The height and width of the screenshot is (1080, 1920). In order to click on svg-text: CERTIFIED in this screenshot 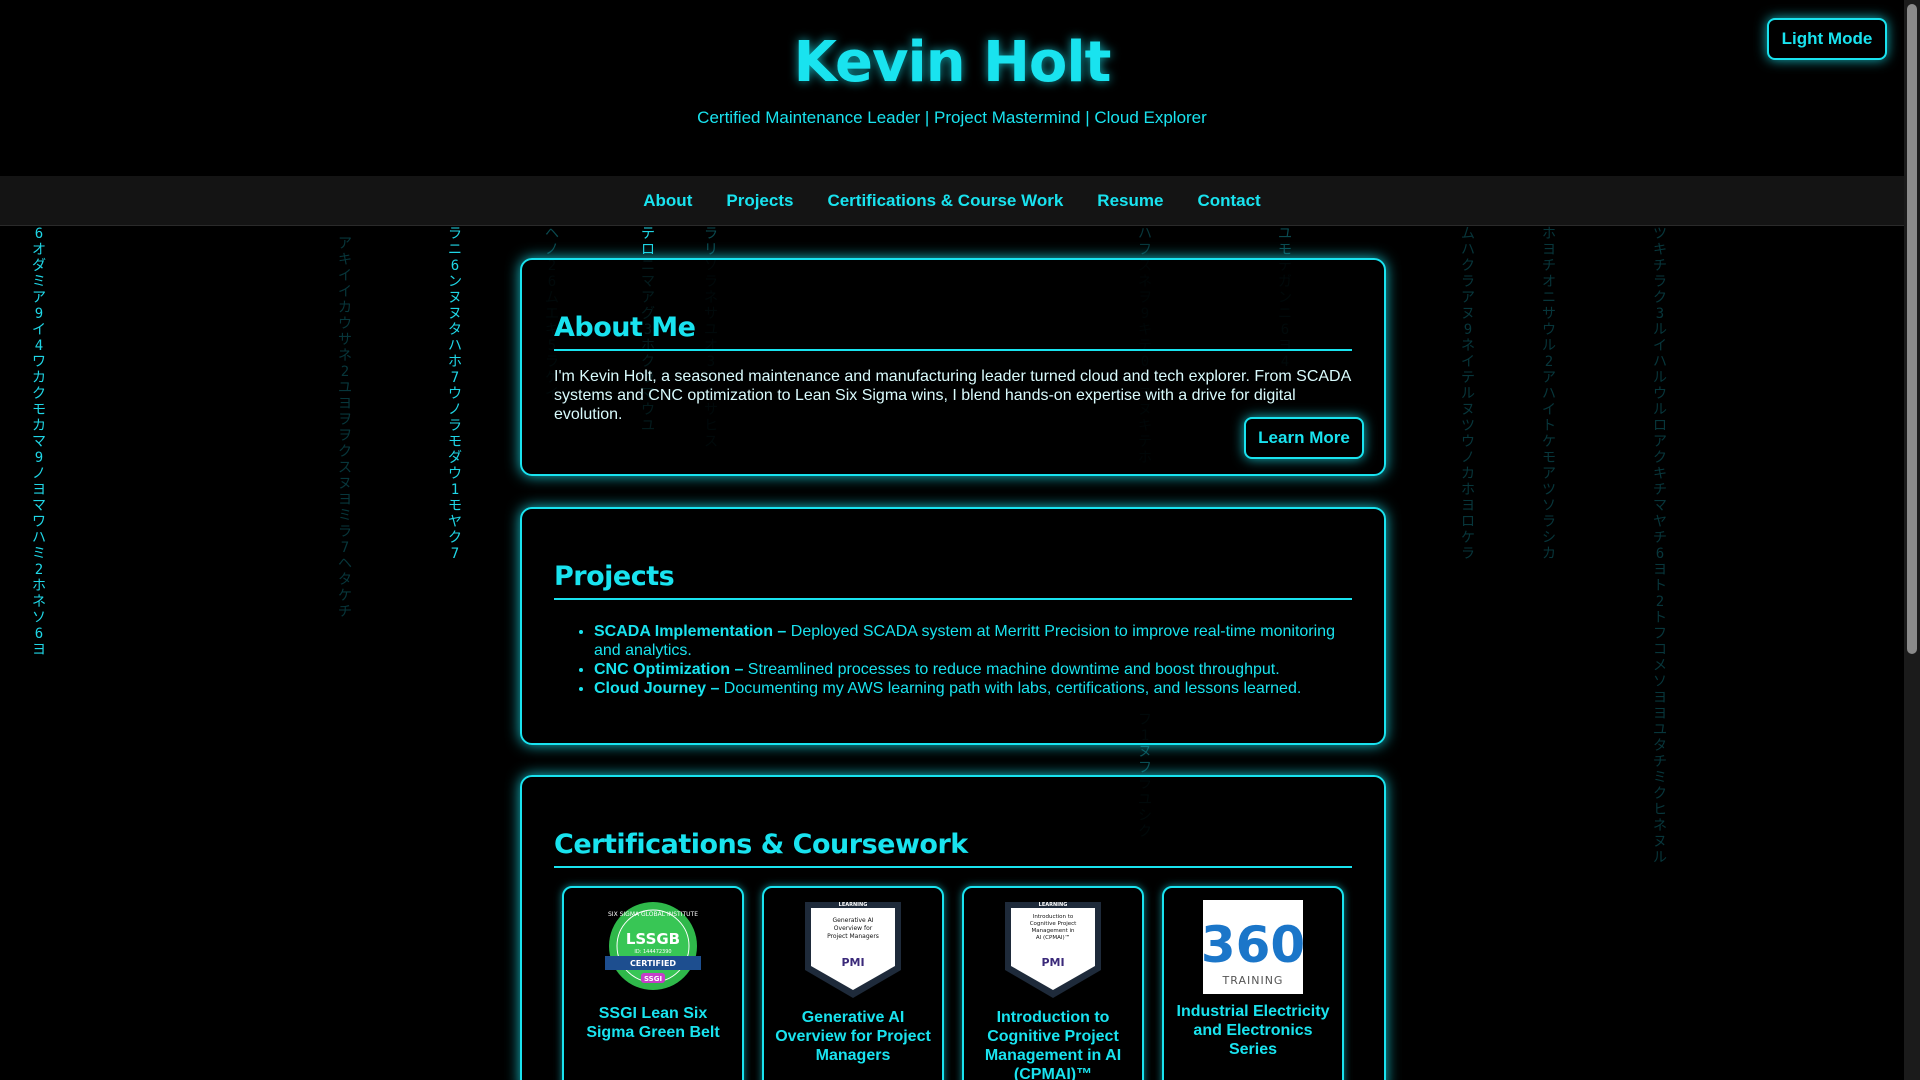, I will do `click(653, 963)`.